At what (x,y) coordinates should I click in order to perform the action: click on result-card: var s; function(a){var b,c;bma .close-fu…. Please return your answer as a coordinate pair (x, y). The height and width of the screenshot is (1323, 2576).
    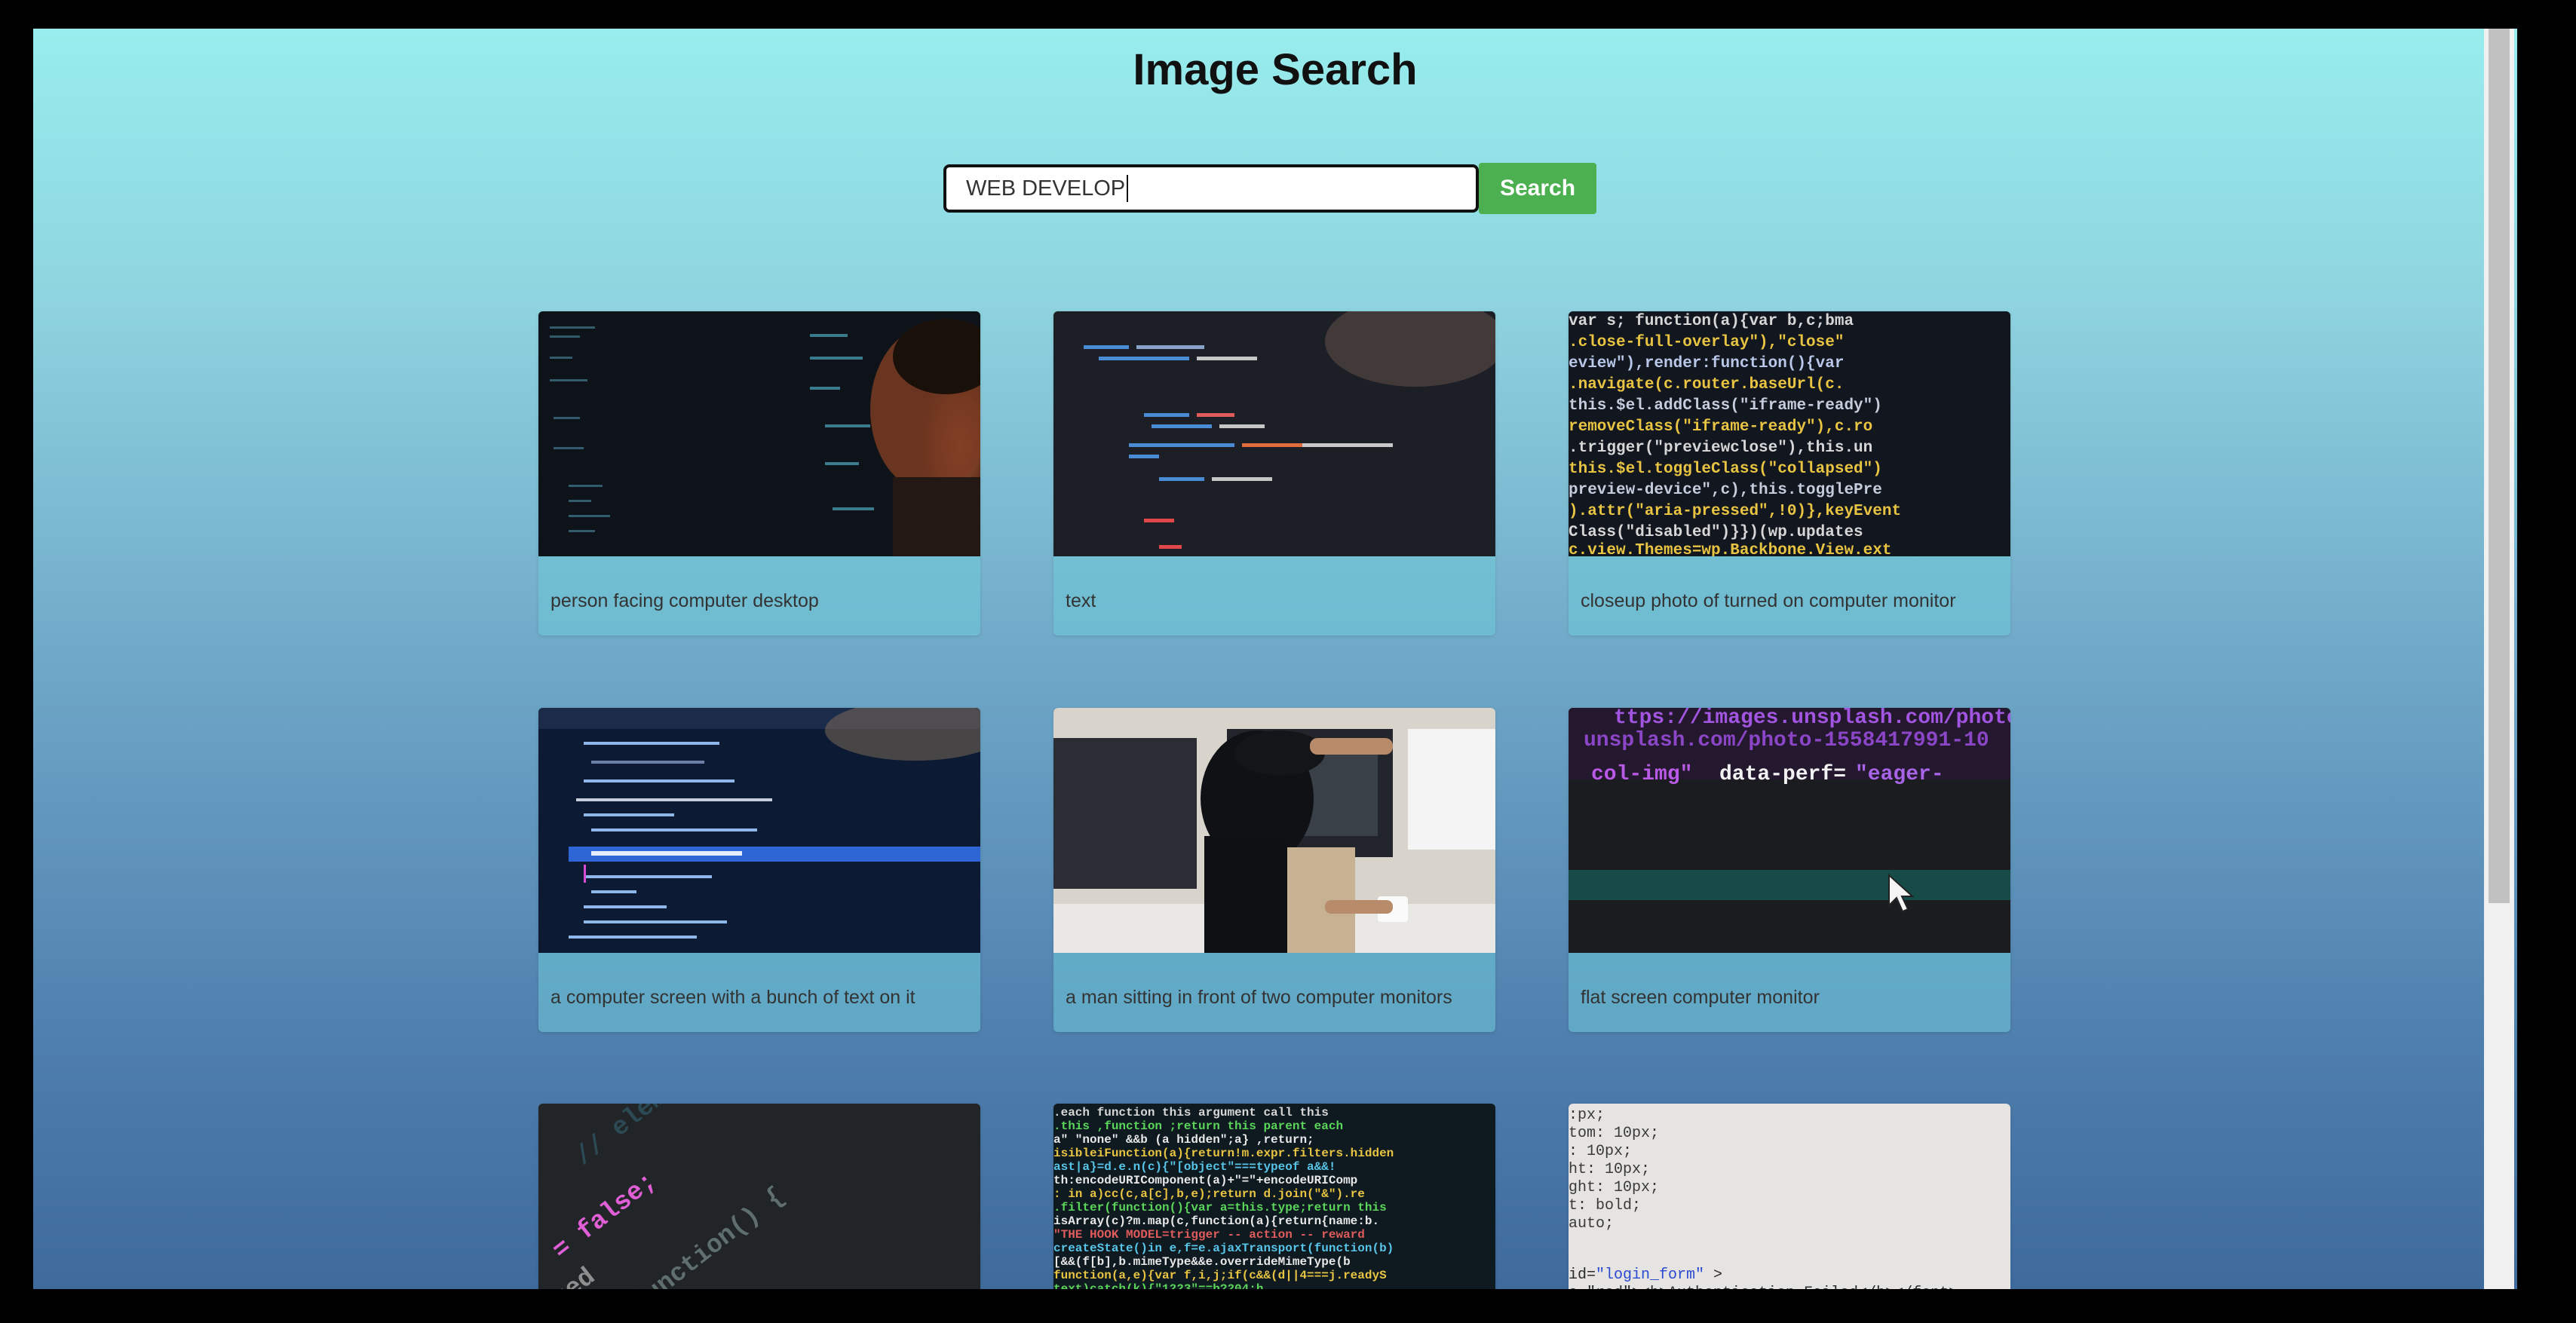
    Looking at the image, I should click on (1789, 473).